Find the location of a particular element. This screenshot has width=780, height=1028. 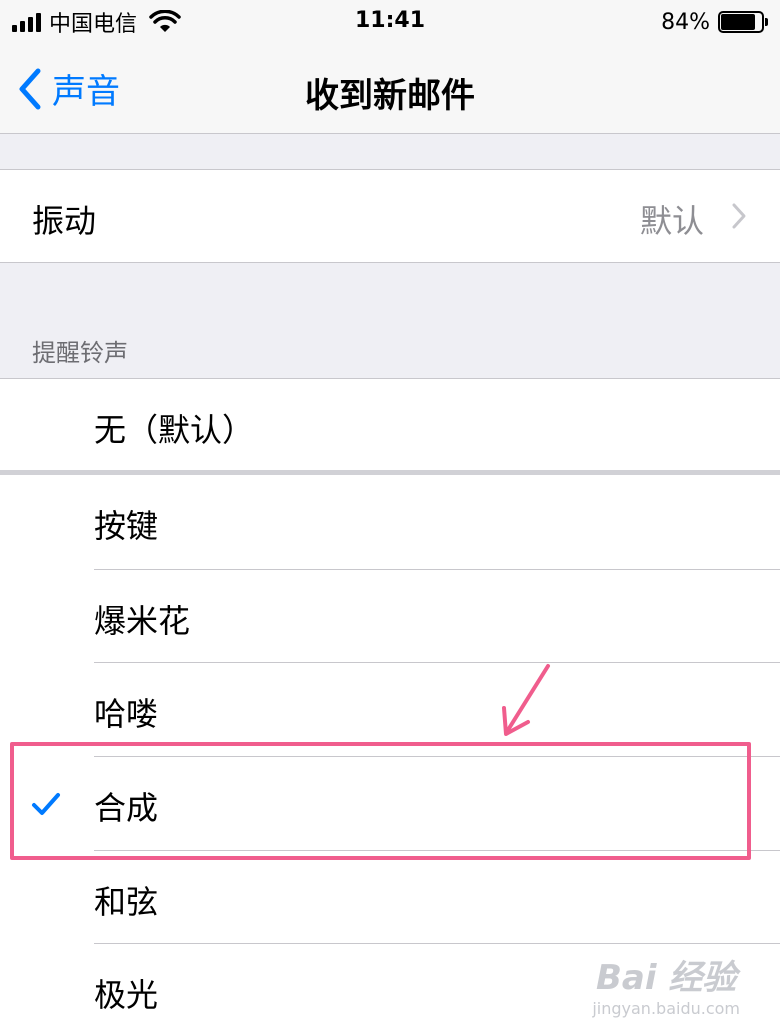

tone-option: 和弦 is located at coordinates (390, 897).